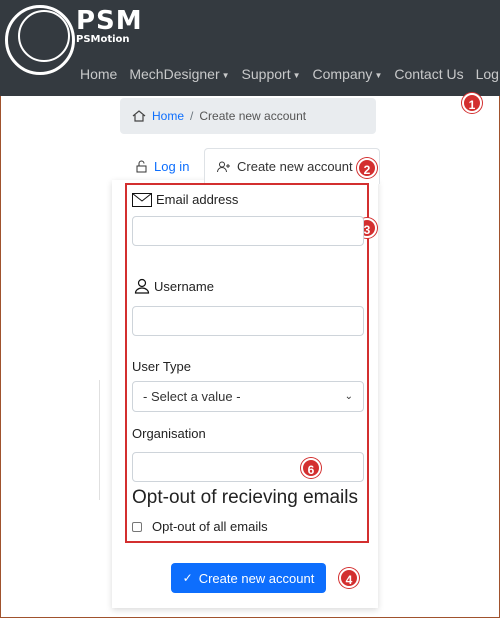  What do you see at coordinates (248, 396) in the screenshot?
I see `user-type-select: - Select a value - ⌄` at bounding box center [248, 396].